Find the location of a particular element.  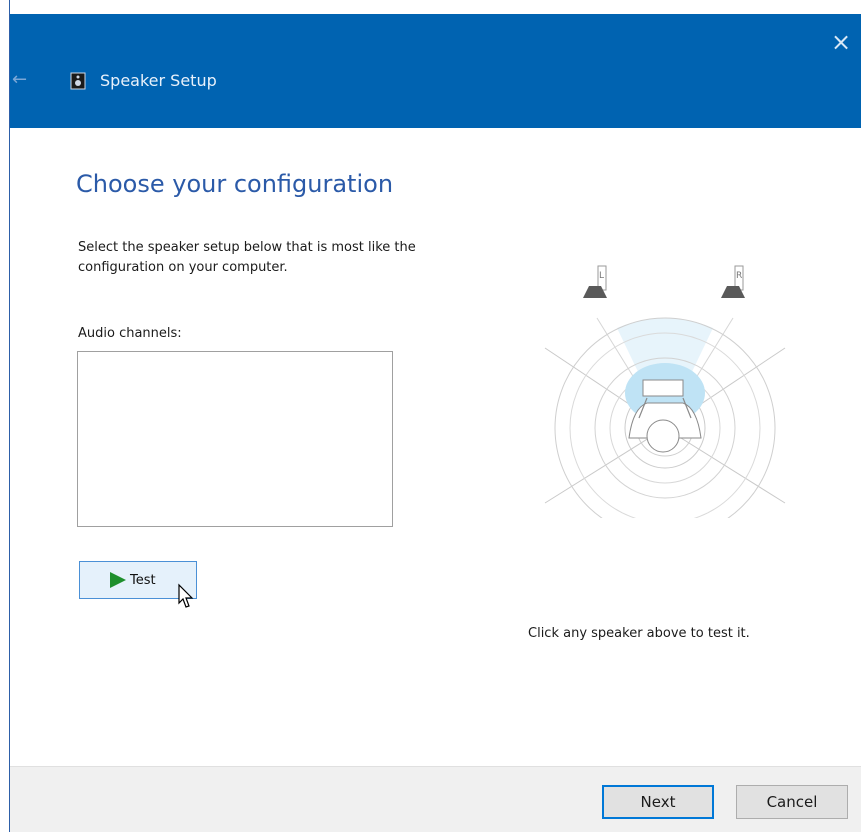

next-button: Next is located at coordinates (658, 802).